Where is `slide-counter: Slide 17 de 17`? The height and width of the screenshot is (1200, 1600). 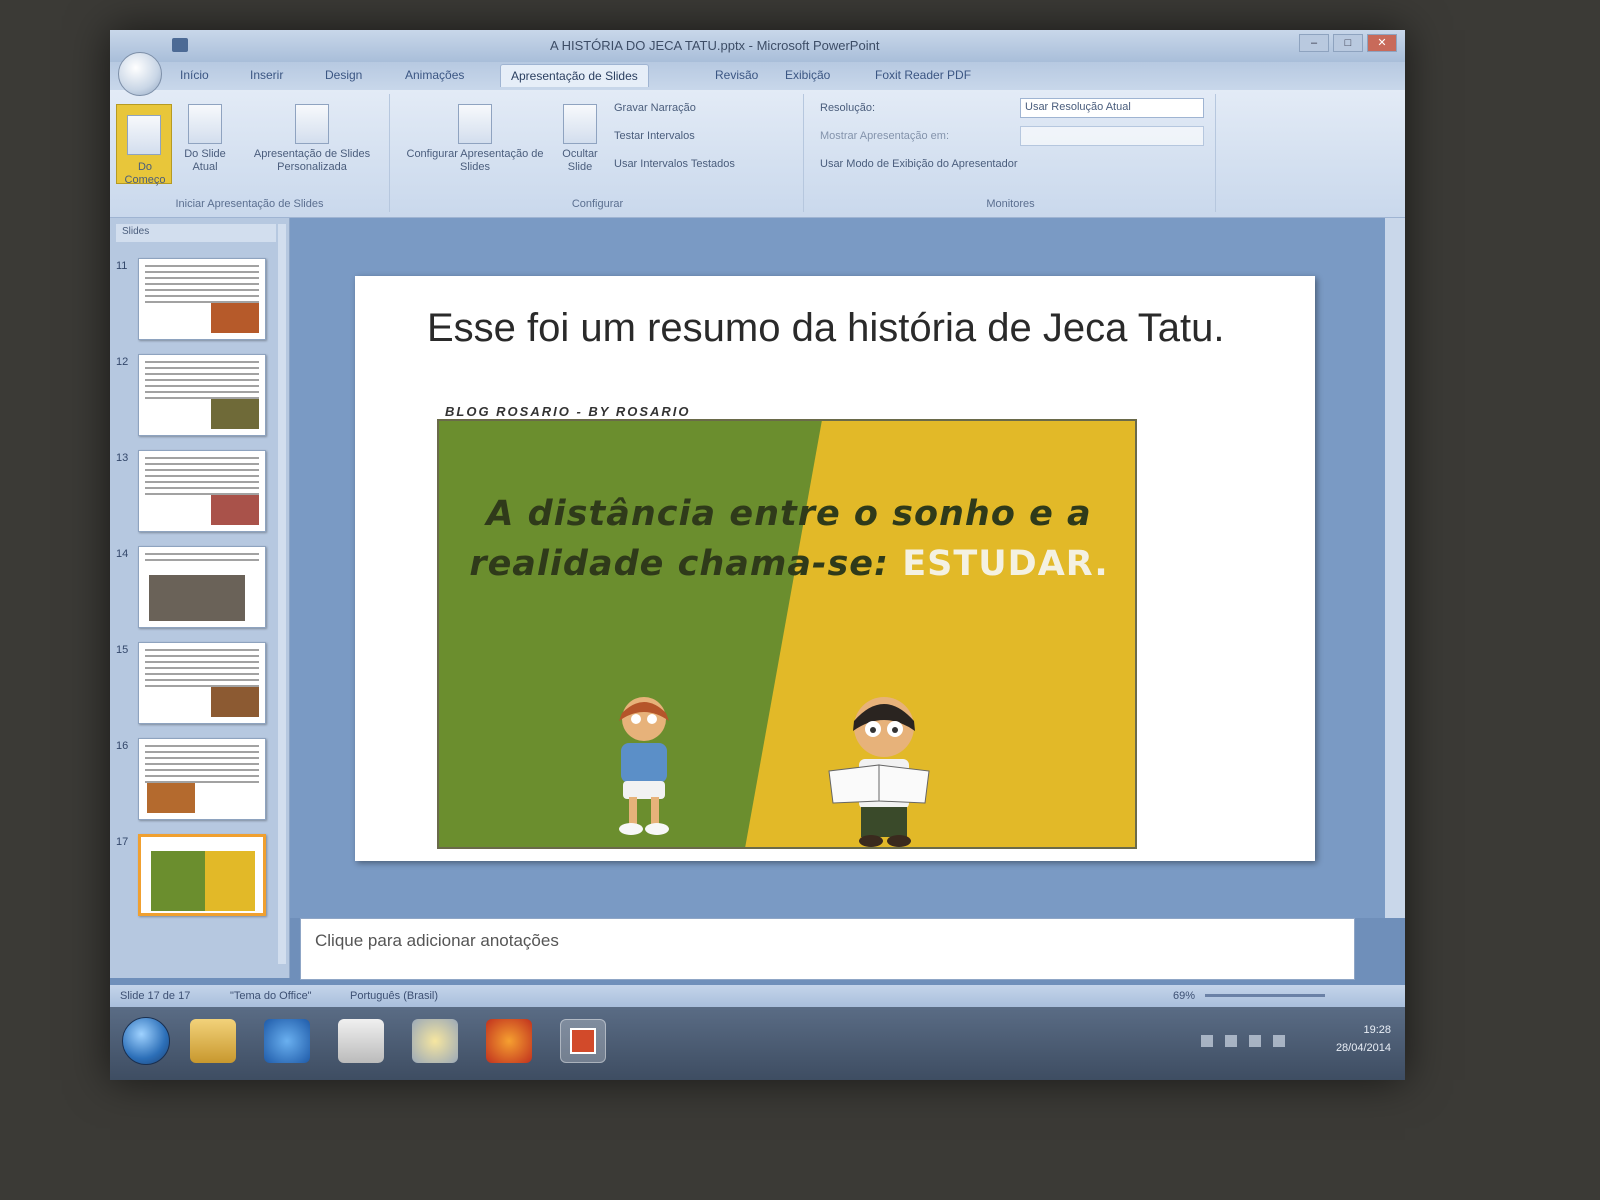 slide-counter: Slide 17 de 17 is located at coordinates (155, 996).